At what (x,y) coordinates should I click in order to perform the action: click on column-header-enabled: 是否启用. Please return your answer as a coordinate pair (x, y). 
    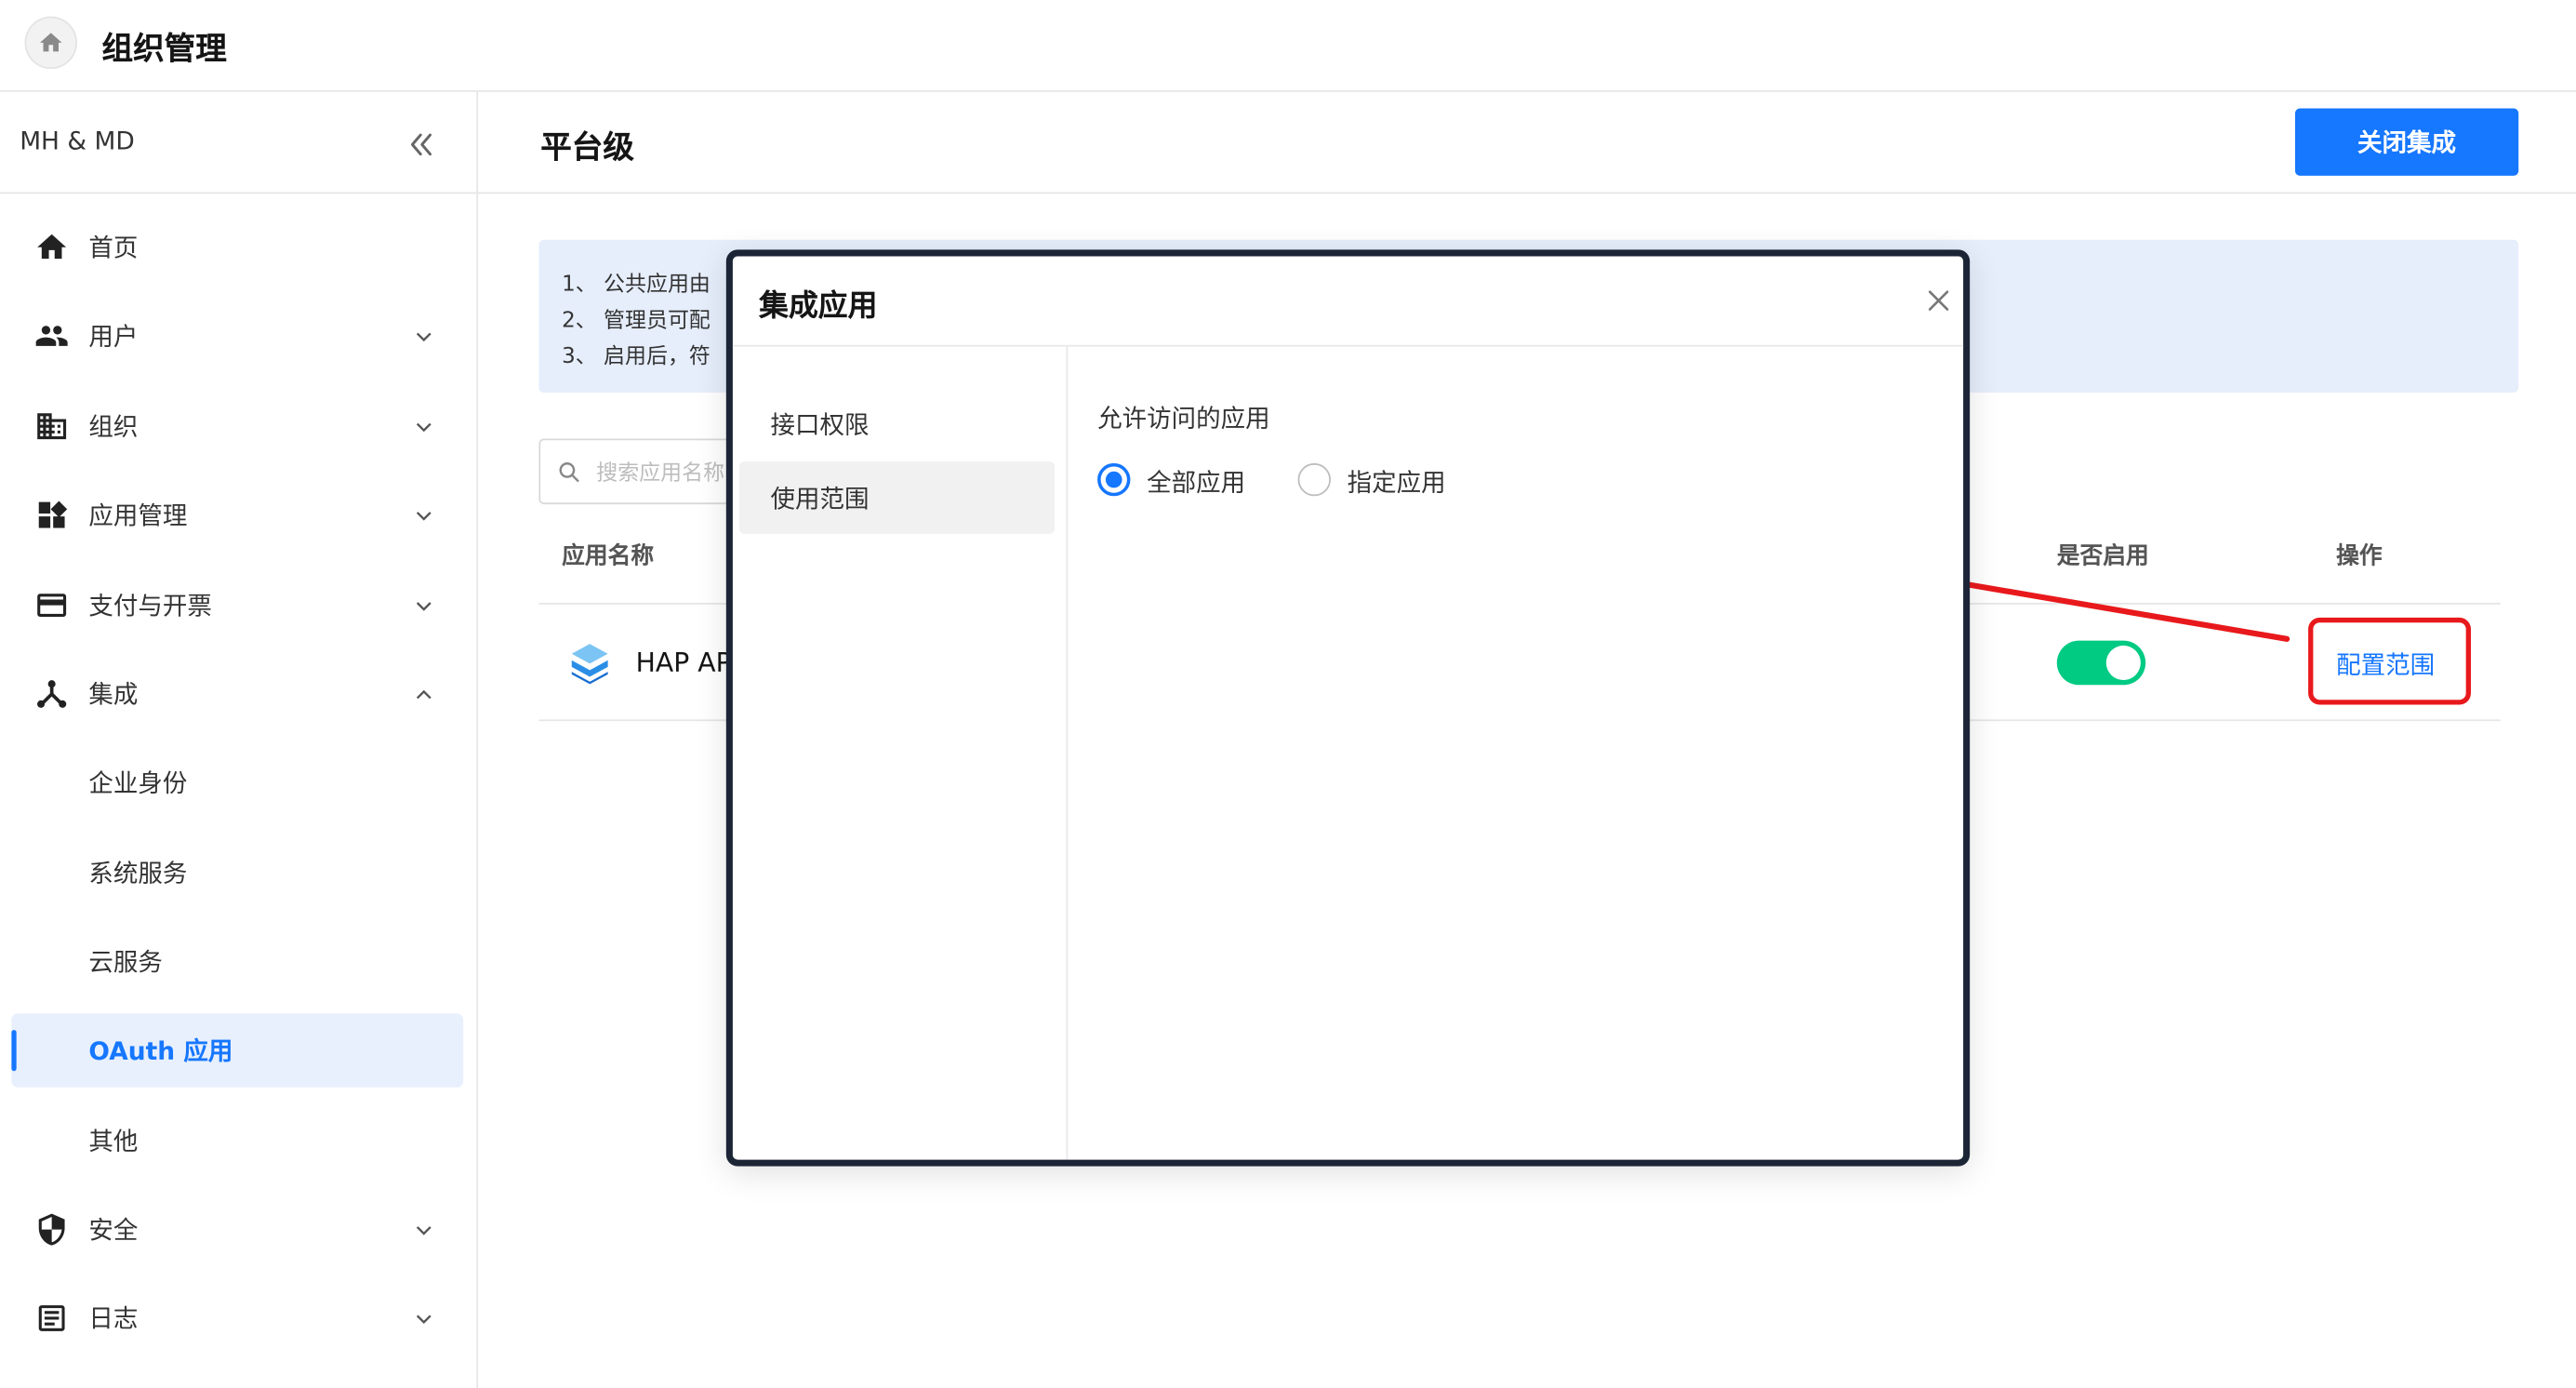
    Looking at the image, I should click on (2102, 556).